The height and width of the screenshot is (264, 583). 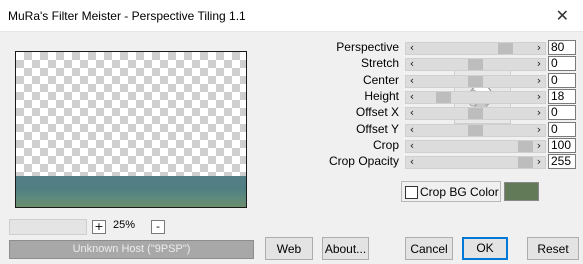 I want to click on host-status: Unknown Host ("9PSP"), so click(x=131, y=249).